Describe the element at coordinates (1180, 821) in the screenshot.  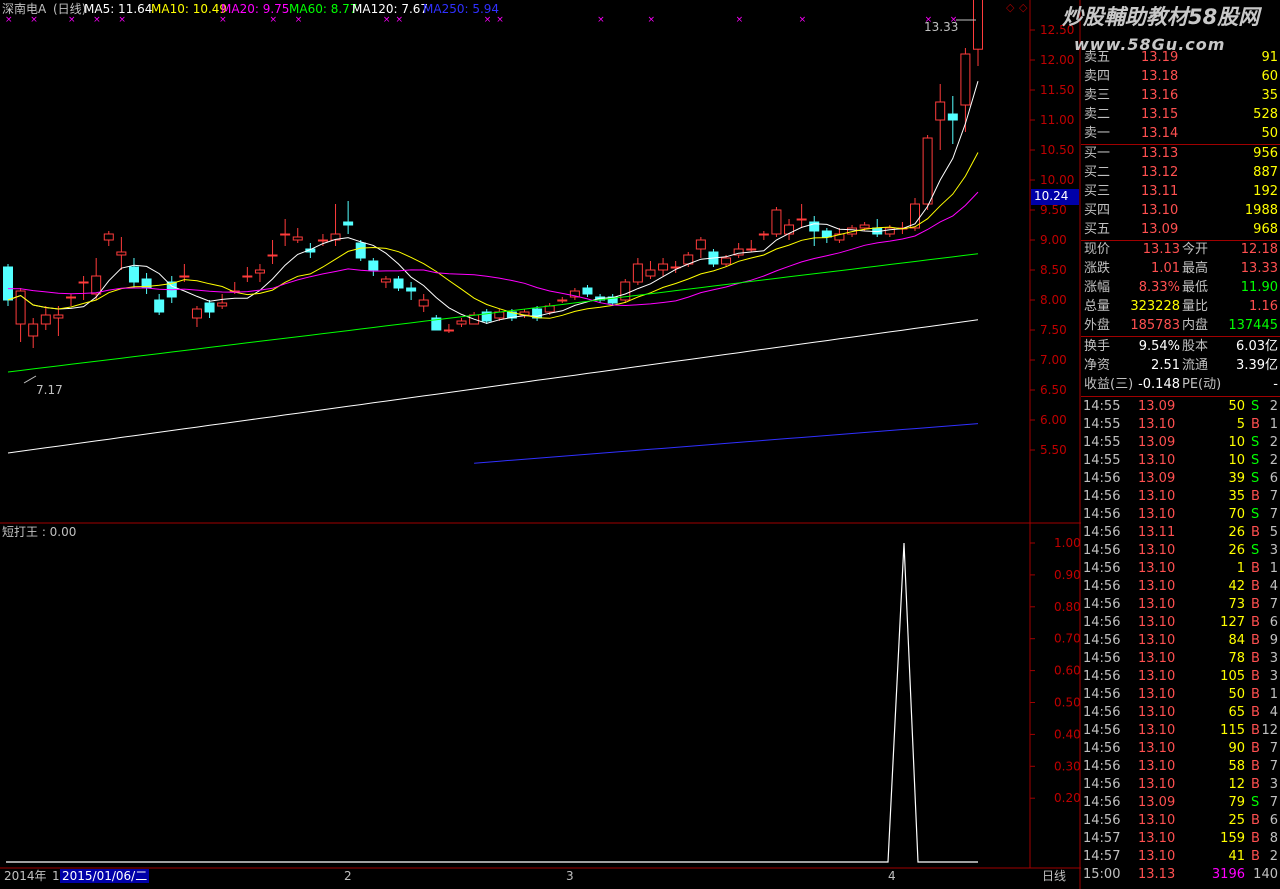
I see `tick-row: 14:56 13.10 25 B 6` at that location.